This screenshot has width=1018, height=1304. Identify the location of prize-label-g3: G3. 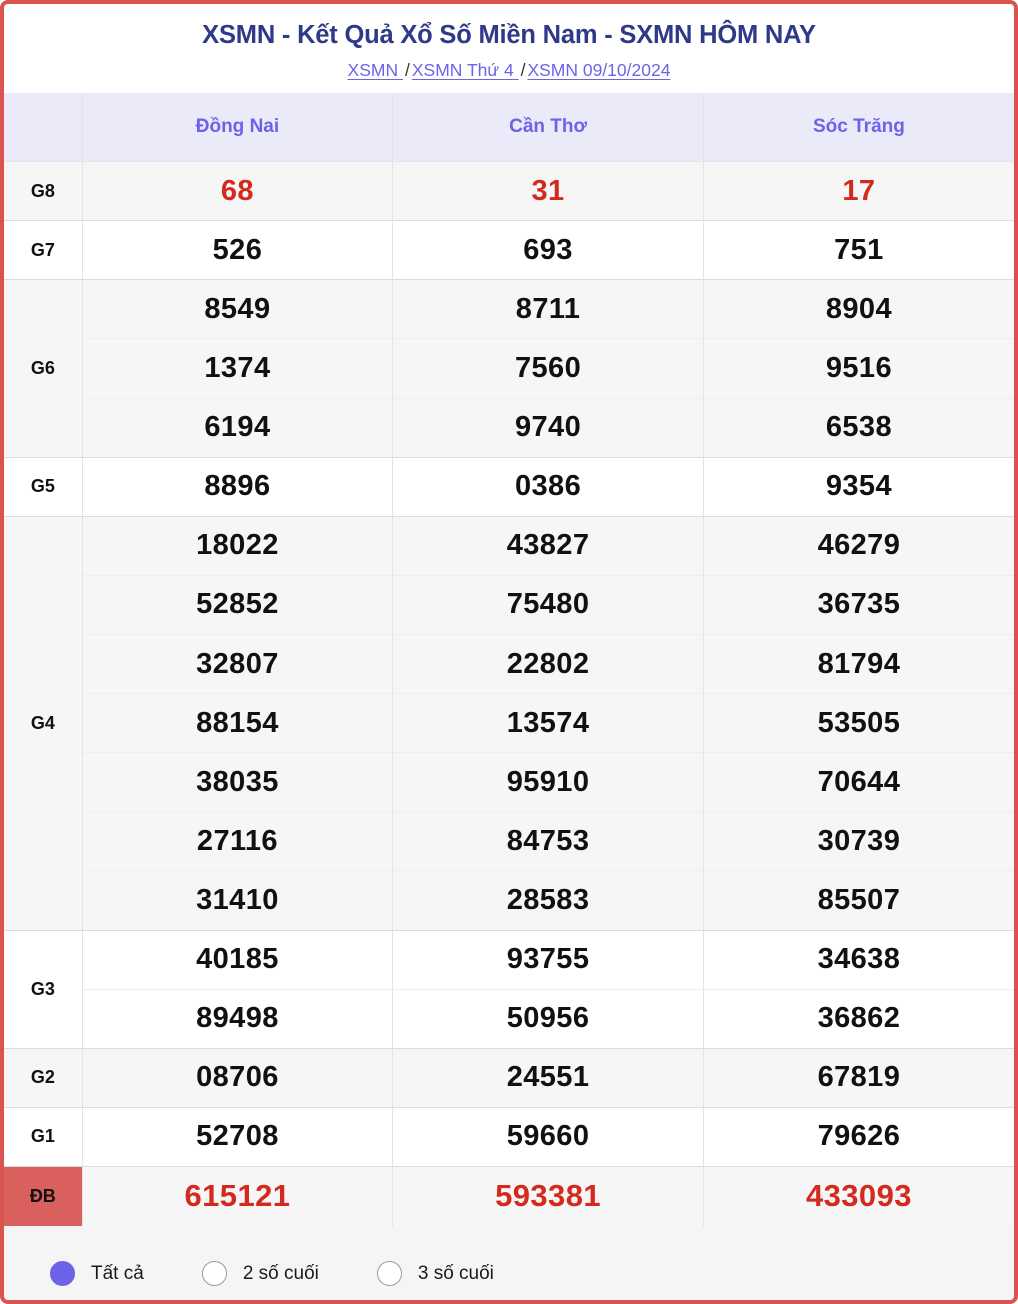
(43, 989).